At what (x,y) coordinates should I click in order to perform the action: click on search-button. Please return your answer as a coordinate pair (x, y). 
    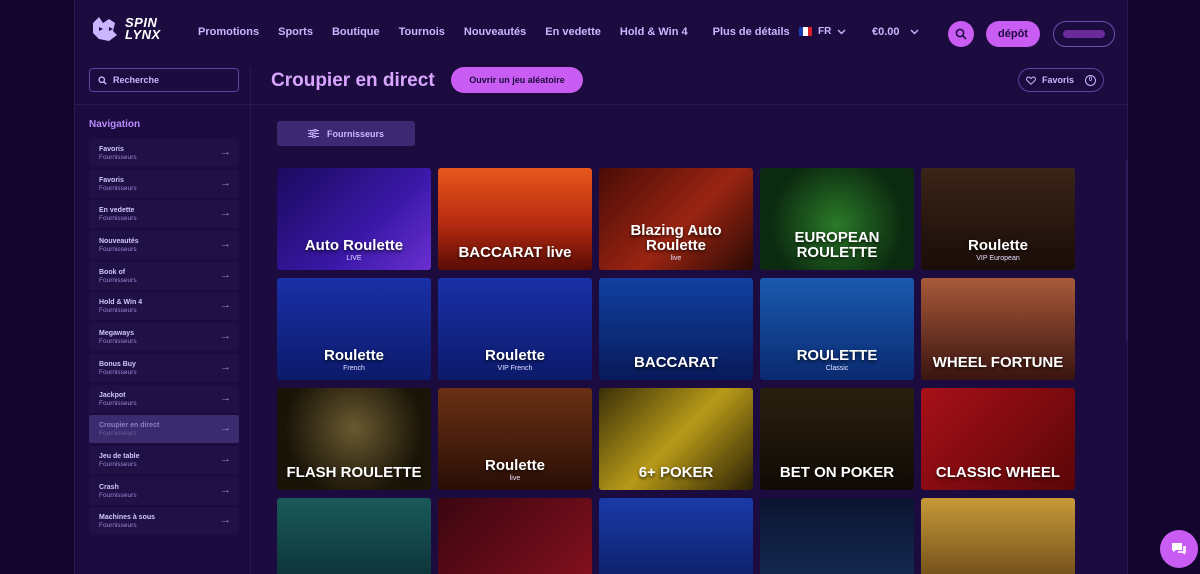
    Looking at the image, I should click on (961, 34).